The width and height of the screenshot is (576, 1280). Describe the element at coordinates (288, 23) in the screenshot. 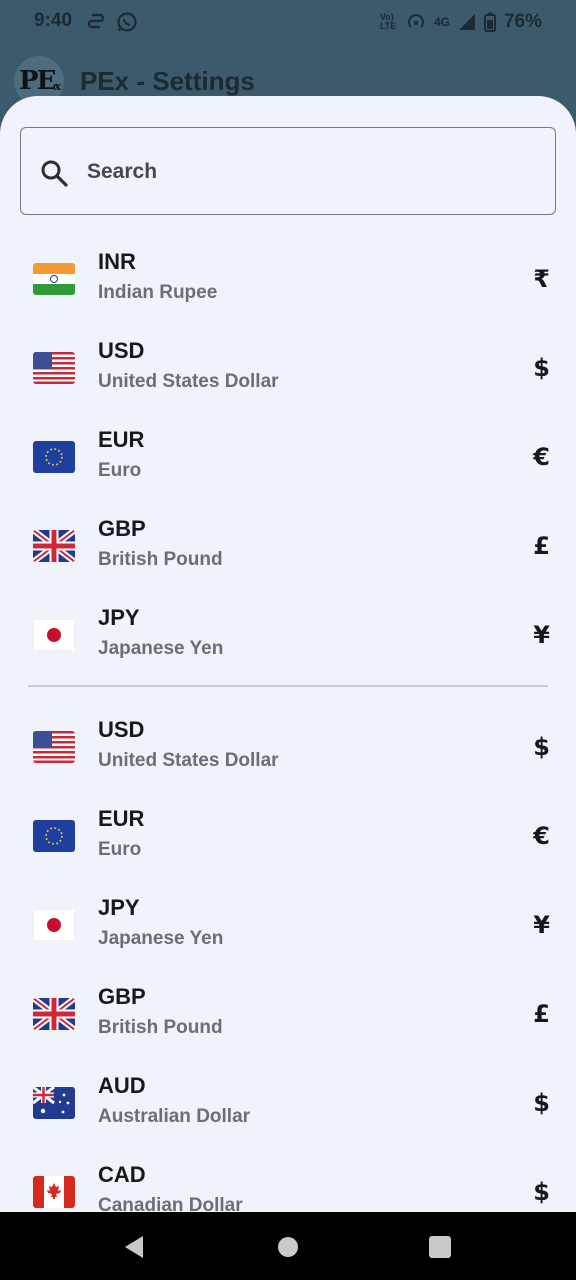

I see `status-bar: 9:40 Vo) LTE 4G 76%` at that location.